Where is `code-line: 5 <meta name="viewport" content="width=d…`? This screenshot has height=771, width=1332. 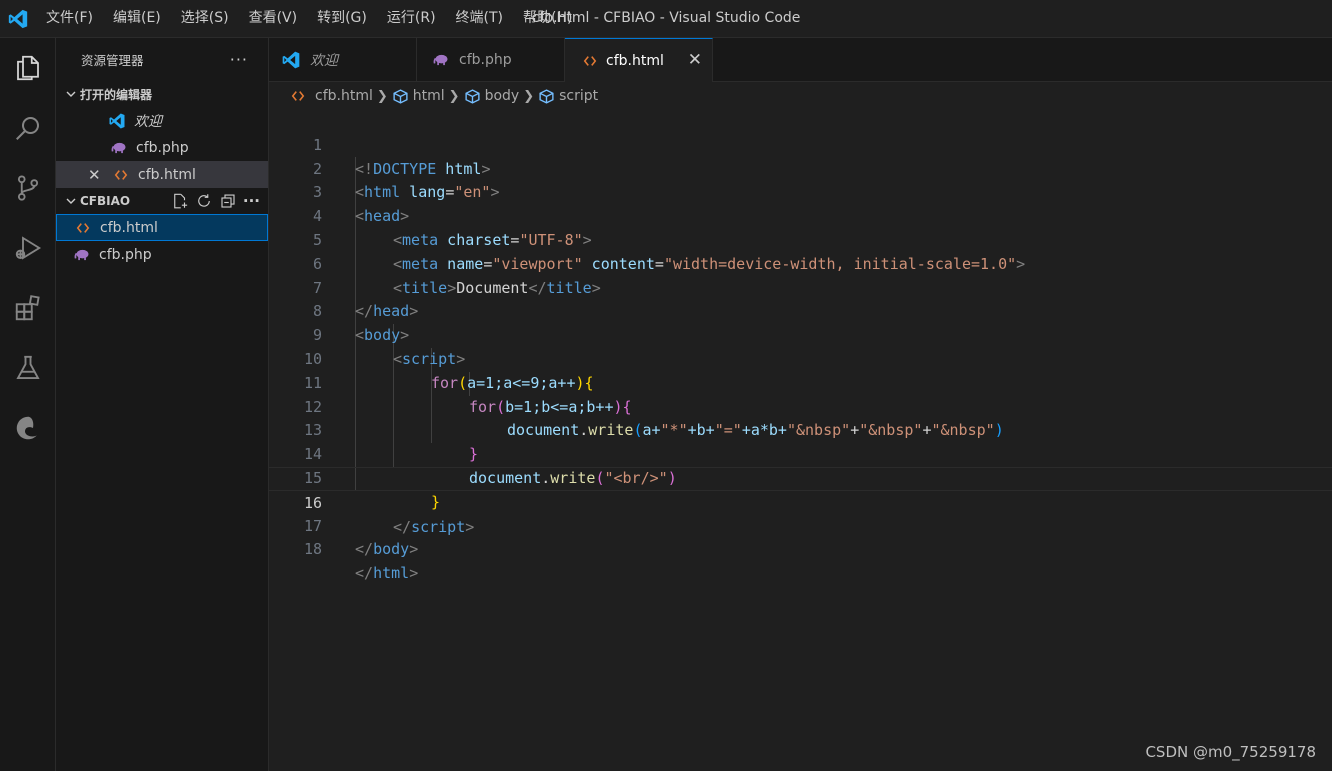 code-line: 5 <meta name="viewport" content="width=d… is located at coordinates (800, 239).